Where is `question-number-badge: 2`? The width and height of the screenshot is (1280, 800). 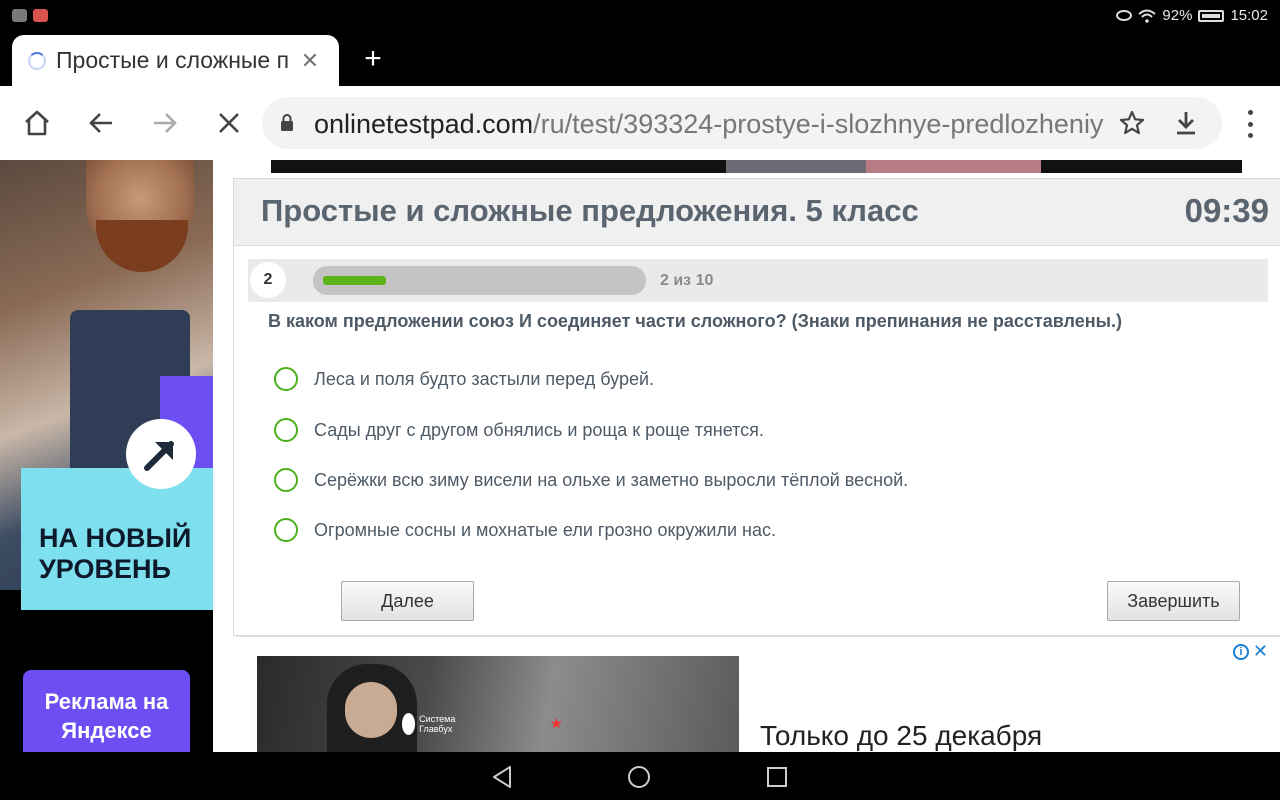
question-number-badge: 2 is located at coordinates (268, 280).